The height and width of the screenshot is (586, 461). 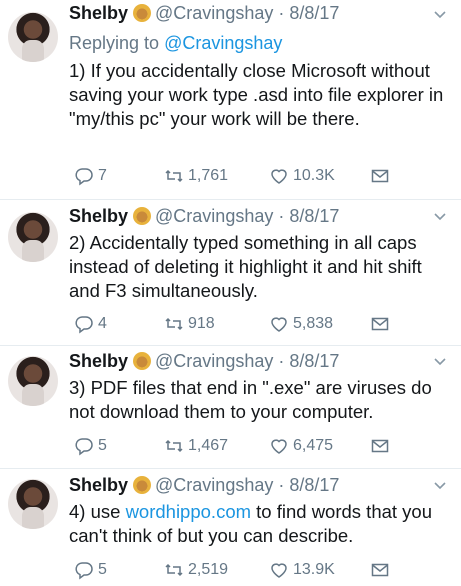 I want to click on tweet-text-start: 4) use, so click(x=97, y=511).